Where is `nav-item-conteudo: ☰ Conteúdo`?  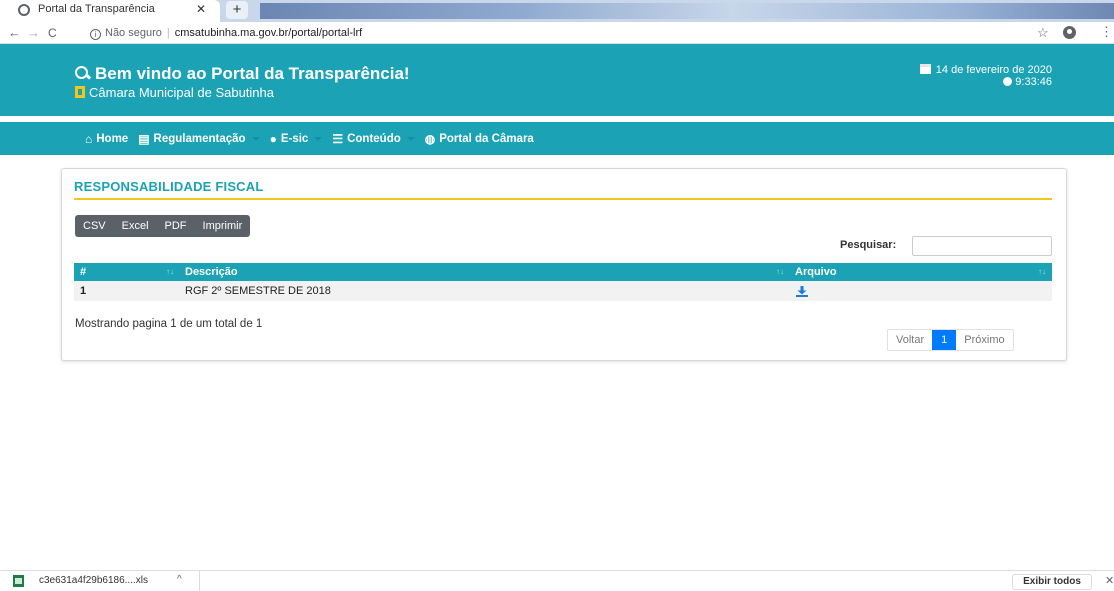 nav-item-conteudo: ☰ Conteúdo is located at coordinates (373, 138).